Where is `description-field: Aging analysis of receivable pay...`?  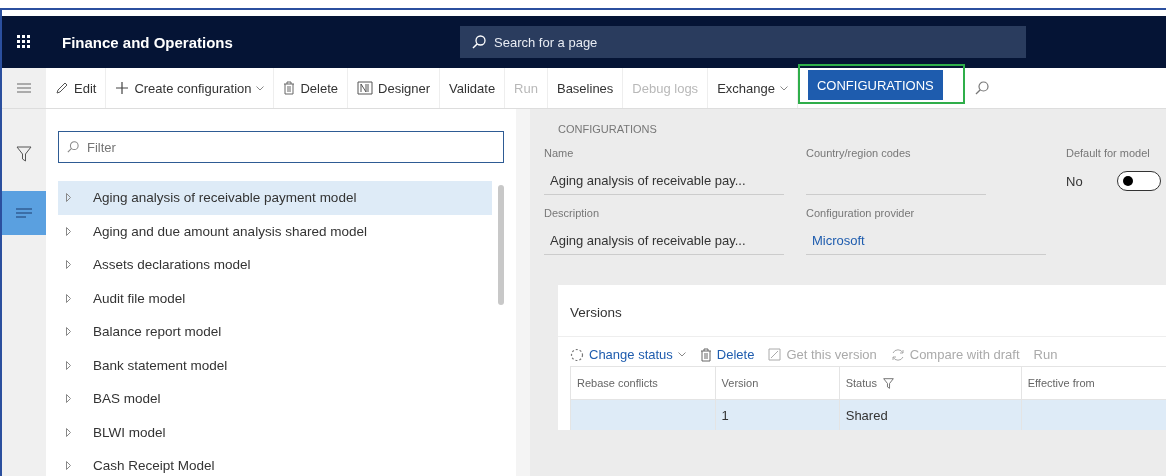
description-field: Aging analysis of receivable pay... is located at coordinates (664, 241).